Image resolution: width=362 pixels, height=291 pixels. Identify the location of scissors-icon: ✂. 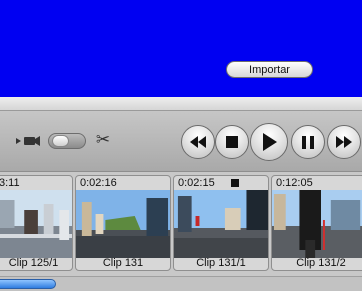
(103, 140).